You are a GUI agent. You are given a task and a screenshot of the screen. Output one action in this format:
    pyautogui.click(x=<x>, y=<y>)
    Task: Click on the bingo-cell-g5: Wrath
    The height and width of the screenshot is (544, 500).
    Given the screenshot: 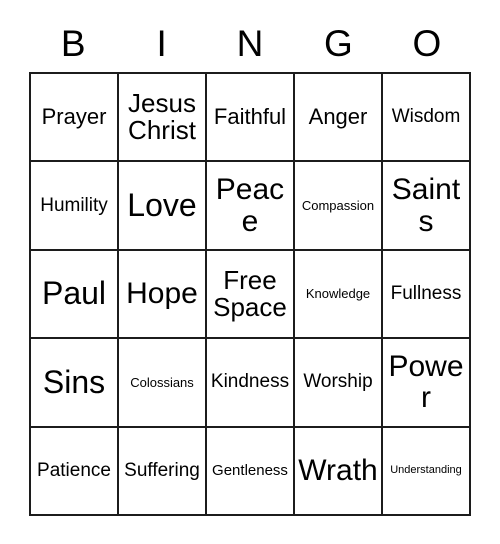 What is the action you would take?
    pyautogui.click(x=339, y=471)
    